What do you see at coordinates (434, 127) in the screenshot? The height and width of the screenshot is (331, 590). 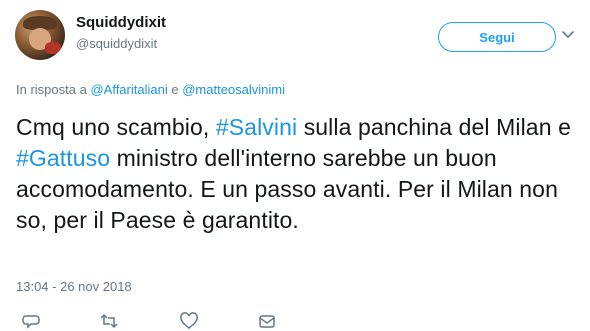 I see `tweet-text-part: sulla panchina del Milan e` at bounding box center [434, 127].